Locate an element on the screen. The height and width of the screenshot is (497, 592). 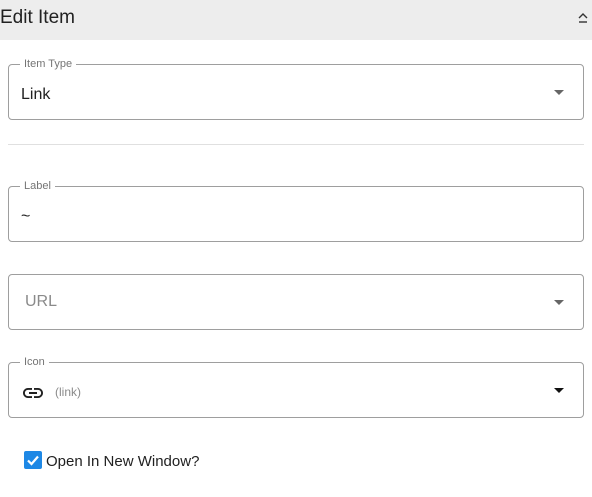
url-select: URL is located at coordinates (296, 302).